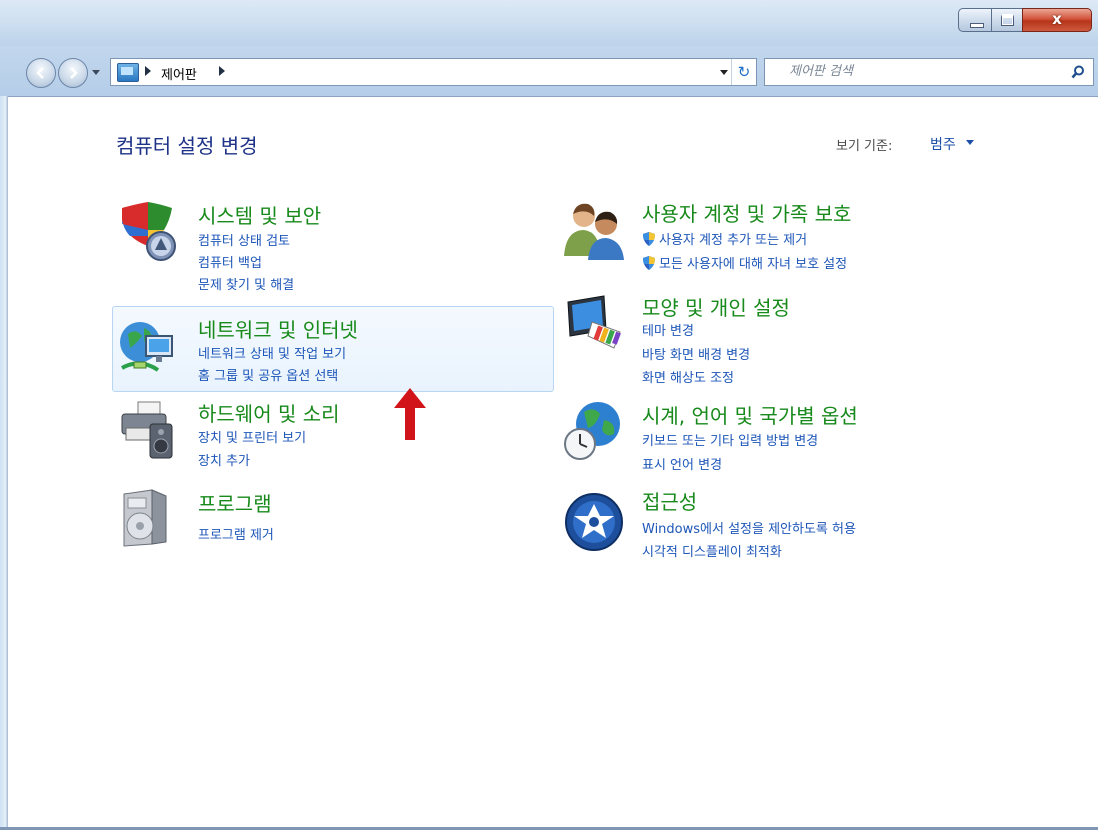 The image size is (1098, 830). I want to click on printer-speaker-icon, so click(148, 430).